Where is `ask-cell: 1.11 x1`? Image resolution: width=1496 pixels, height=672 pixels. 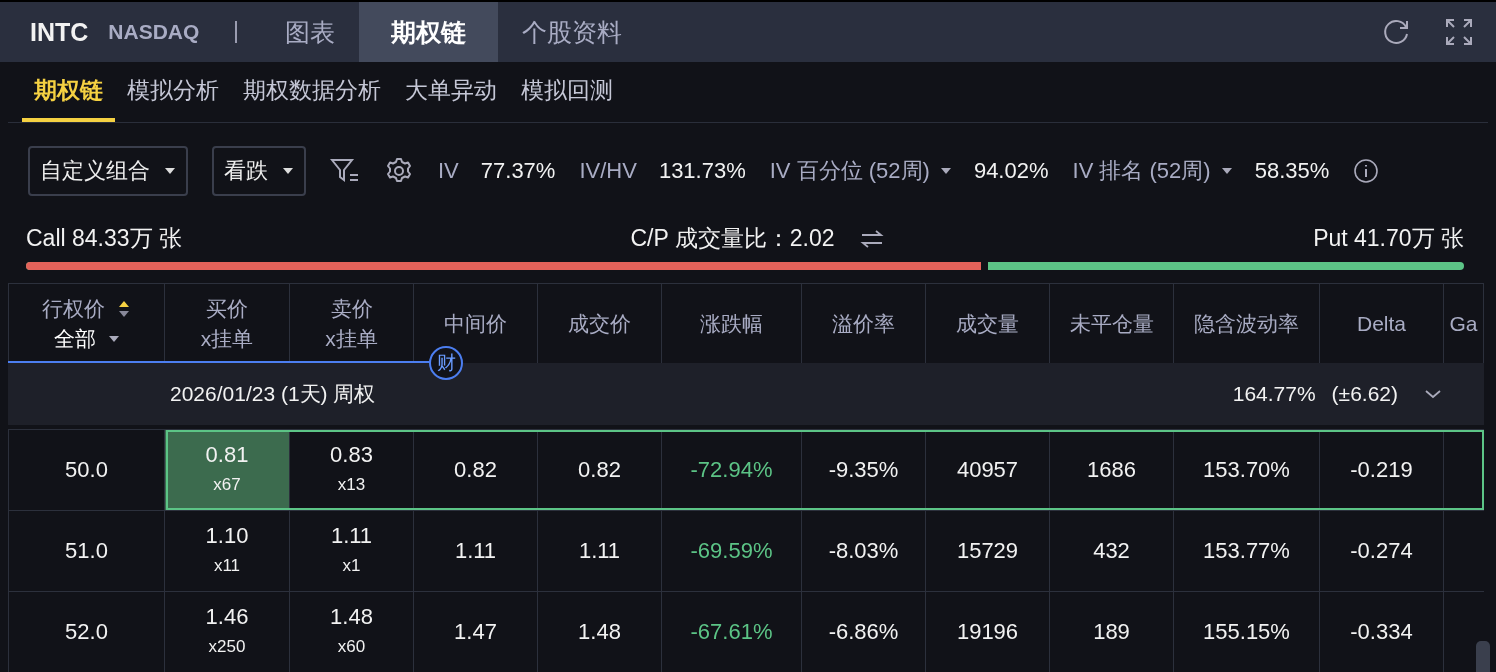 ask-cell: 1.11 x1 is located at coordinates (352, 551).